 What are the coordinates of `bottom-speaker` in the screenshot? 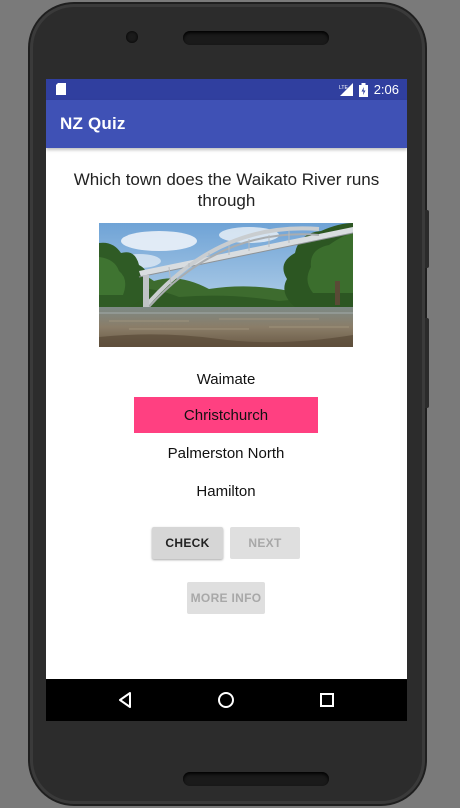 It's located at (256, 779).